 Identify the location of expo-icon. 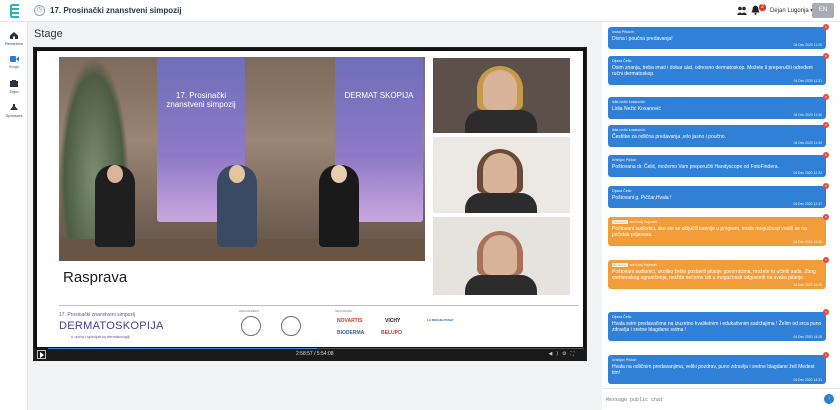
(14, 83).